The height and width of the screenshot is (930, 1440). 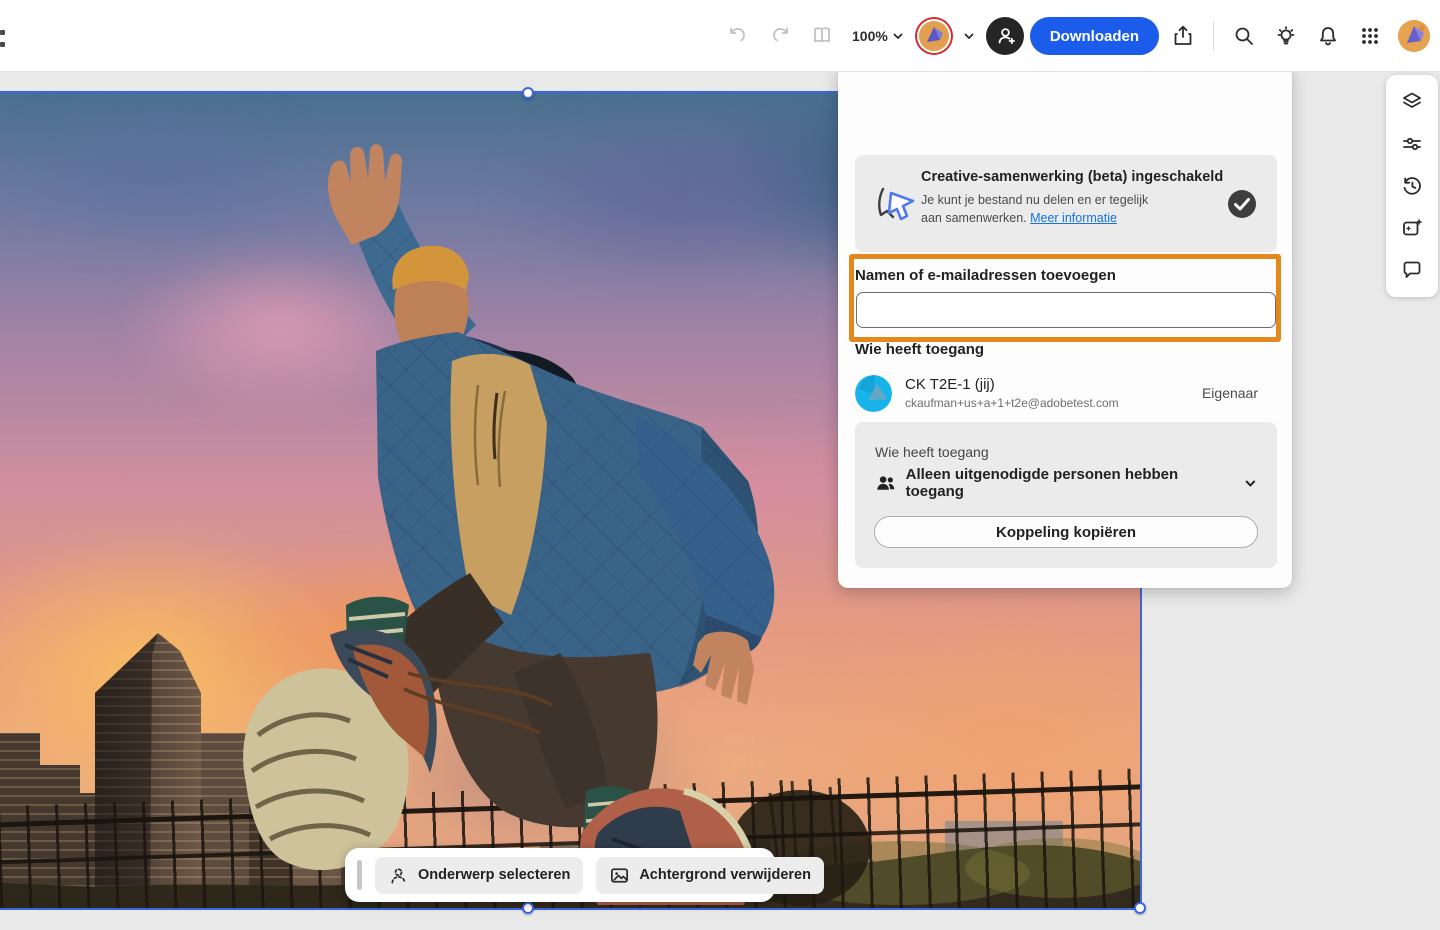 I want to click on enabled-check-icon, so click(x=1242, y=204).